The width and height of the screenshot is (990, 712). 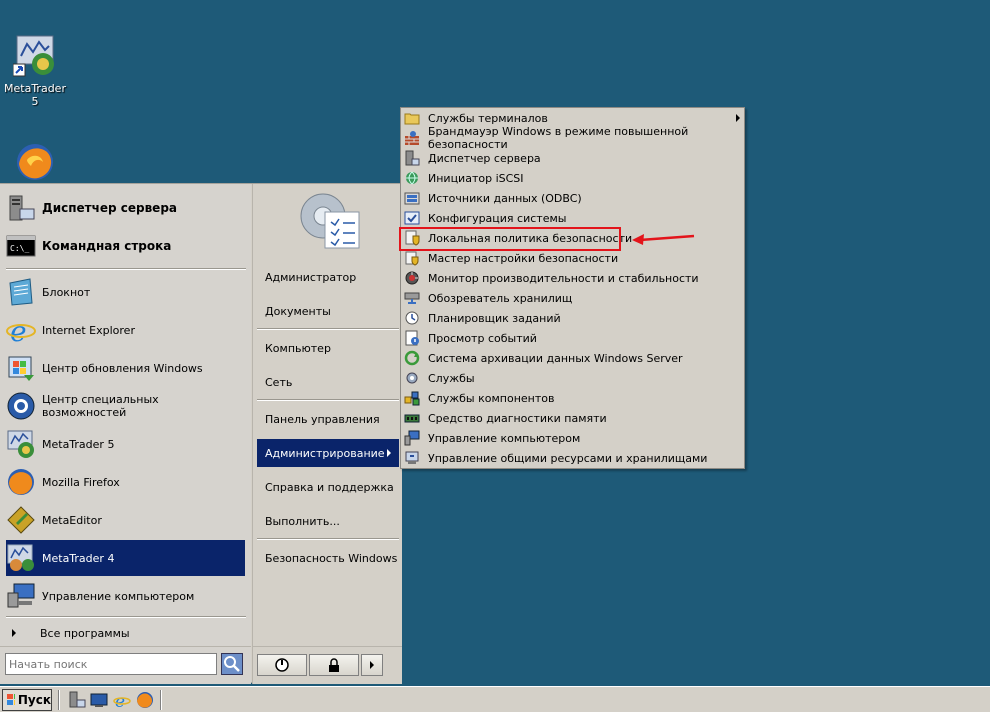 I want to click on folder-icon, so click(x=412, y=119).